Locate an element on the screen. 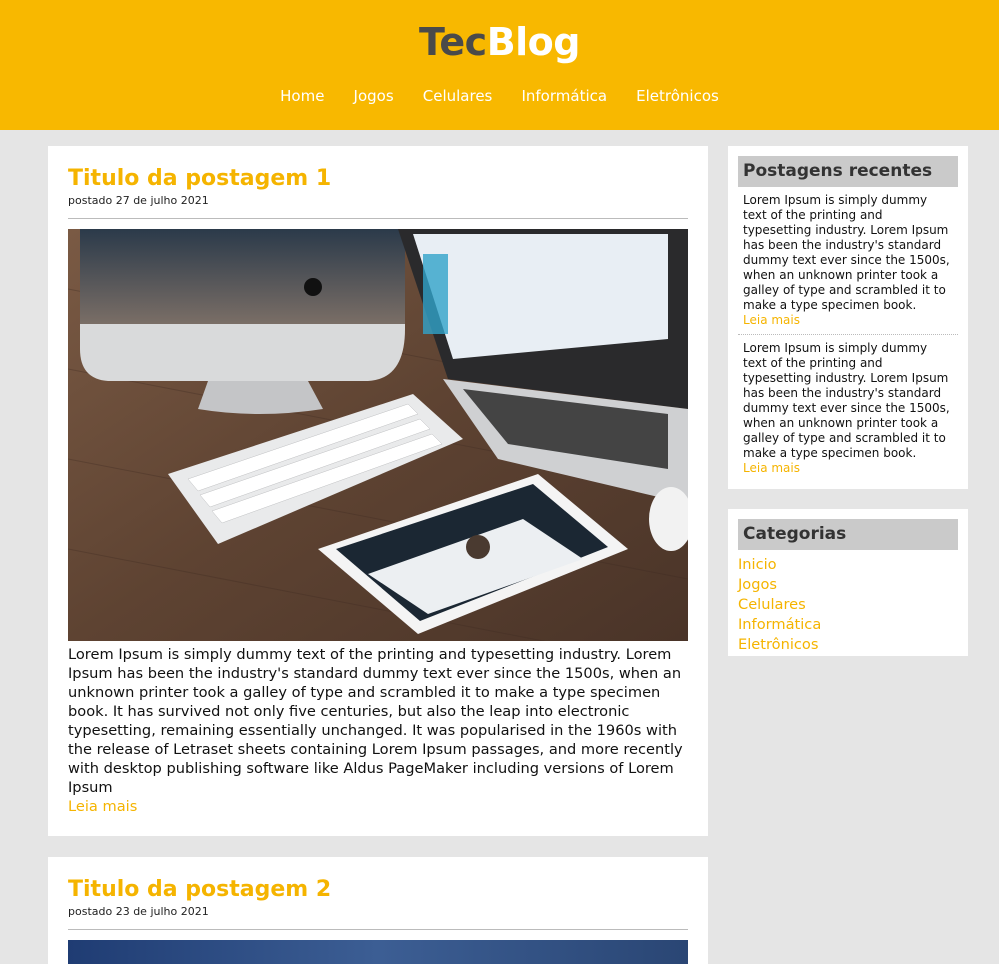 The image size is (999, 964). logo-part-blog: Blog is located at coordinates (533, 42).